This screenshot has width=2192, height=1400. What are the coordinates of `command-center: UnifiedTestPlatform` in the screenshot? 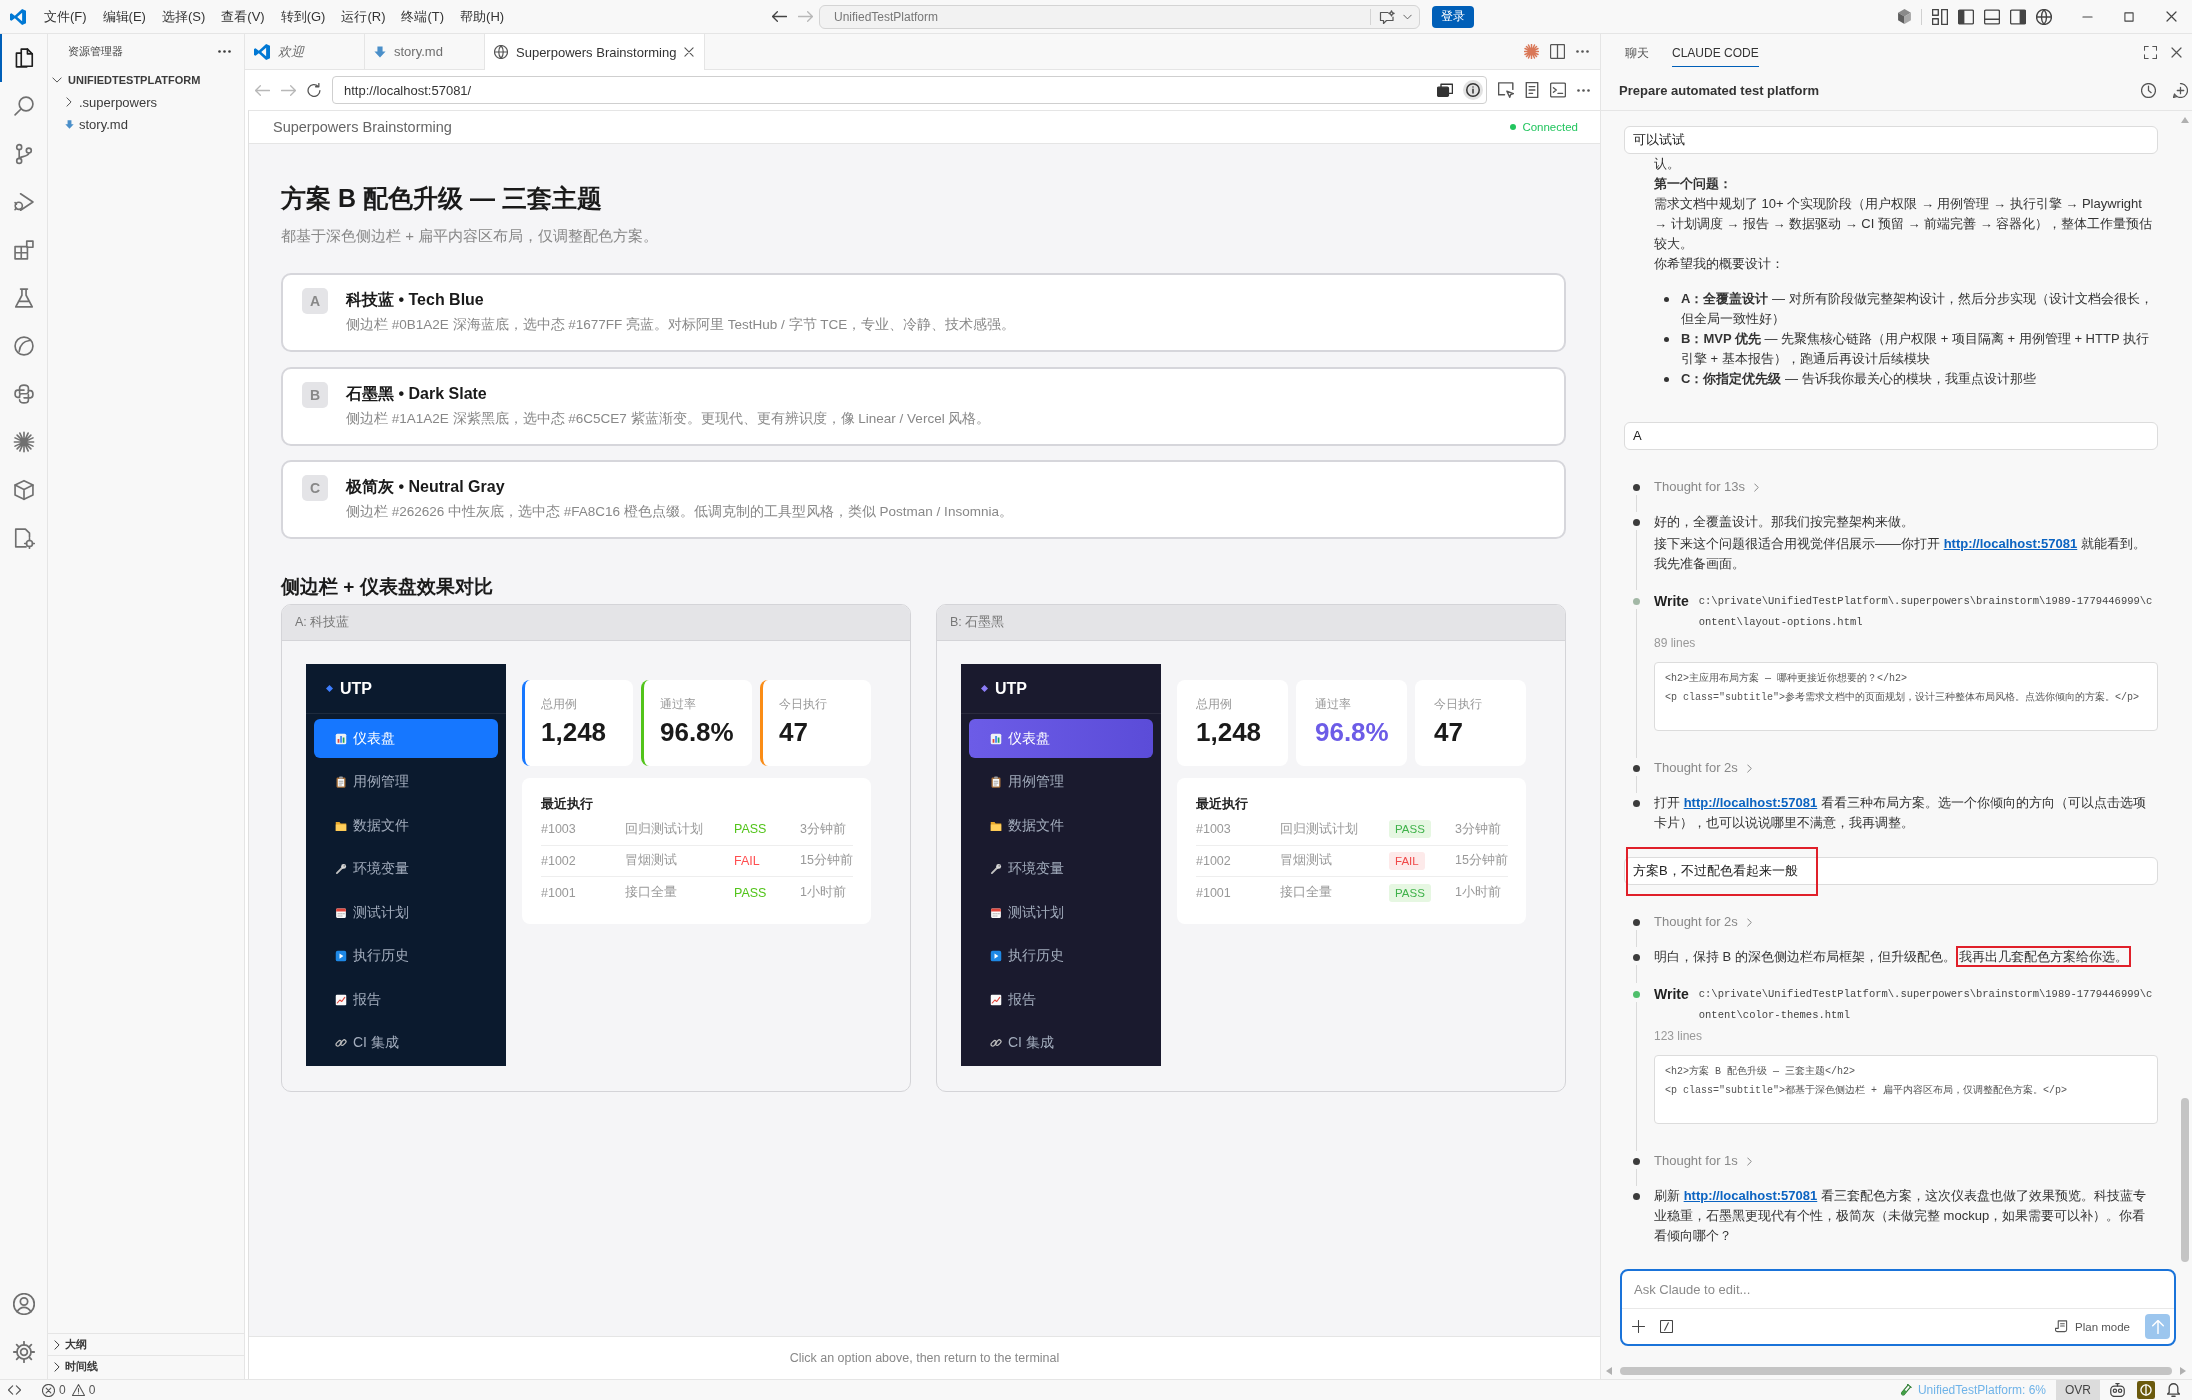 It's located at (1119, 16).